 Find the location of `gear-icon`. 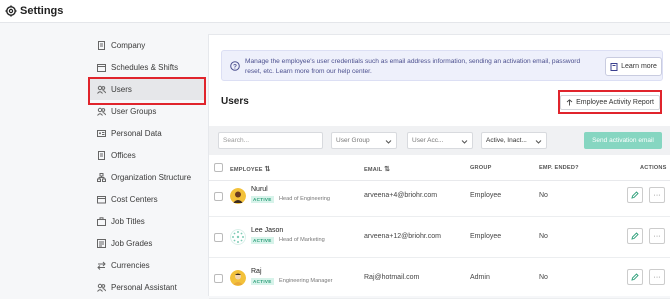

gear-icon is located at coordinates (11, 11).